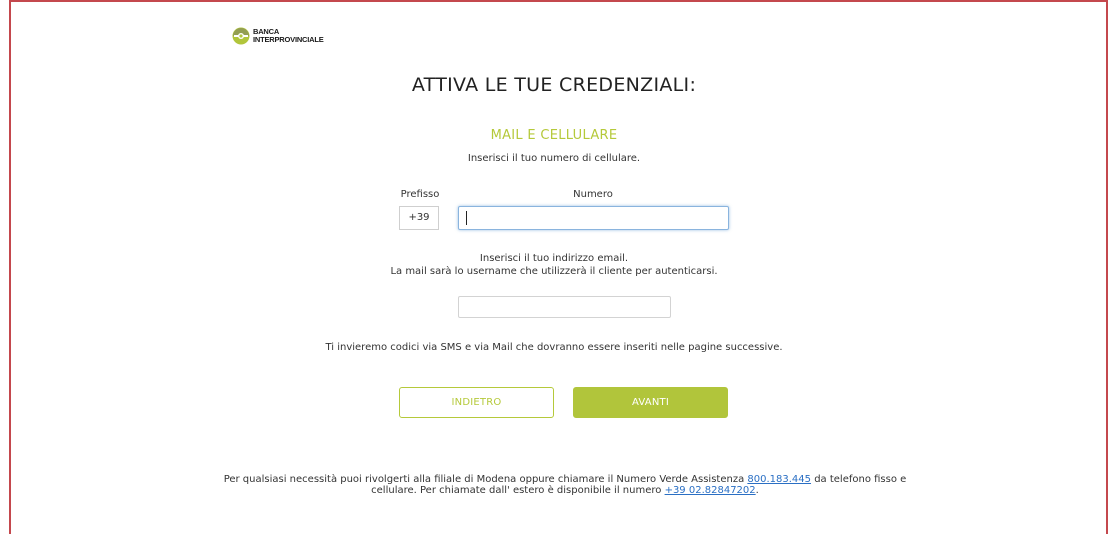 Image resolution: width=1108 pixels, height=534 pixels. I want to click on bank-name-line2: INTERPROVINCIALE, so click(288, 39).